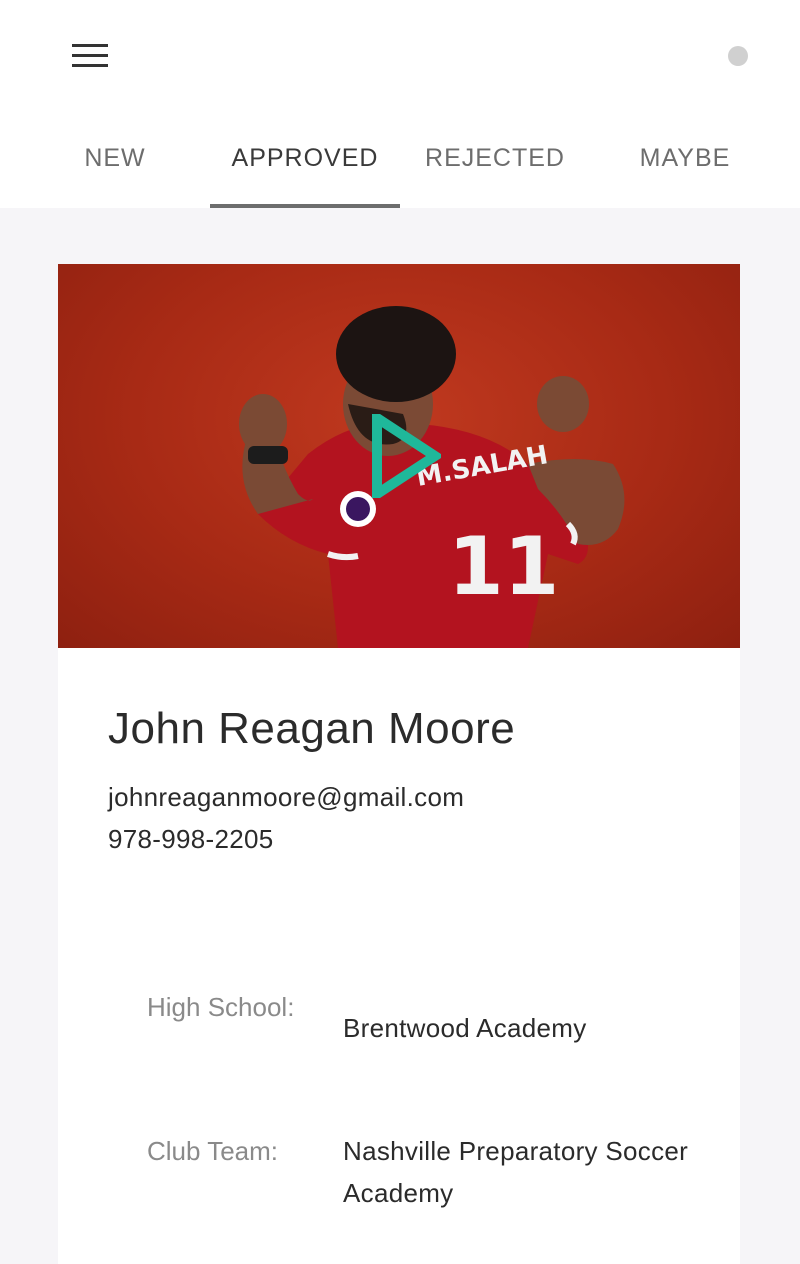 This screenshot has width=800, height=1264. What do you see at coordinates (221, 1007) in the screenshot?
I see `detail-label: High School:` at bounding box center [221, 1007].